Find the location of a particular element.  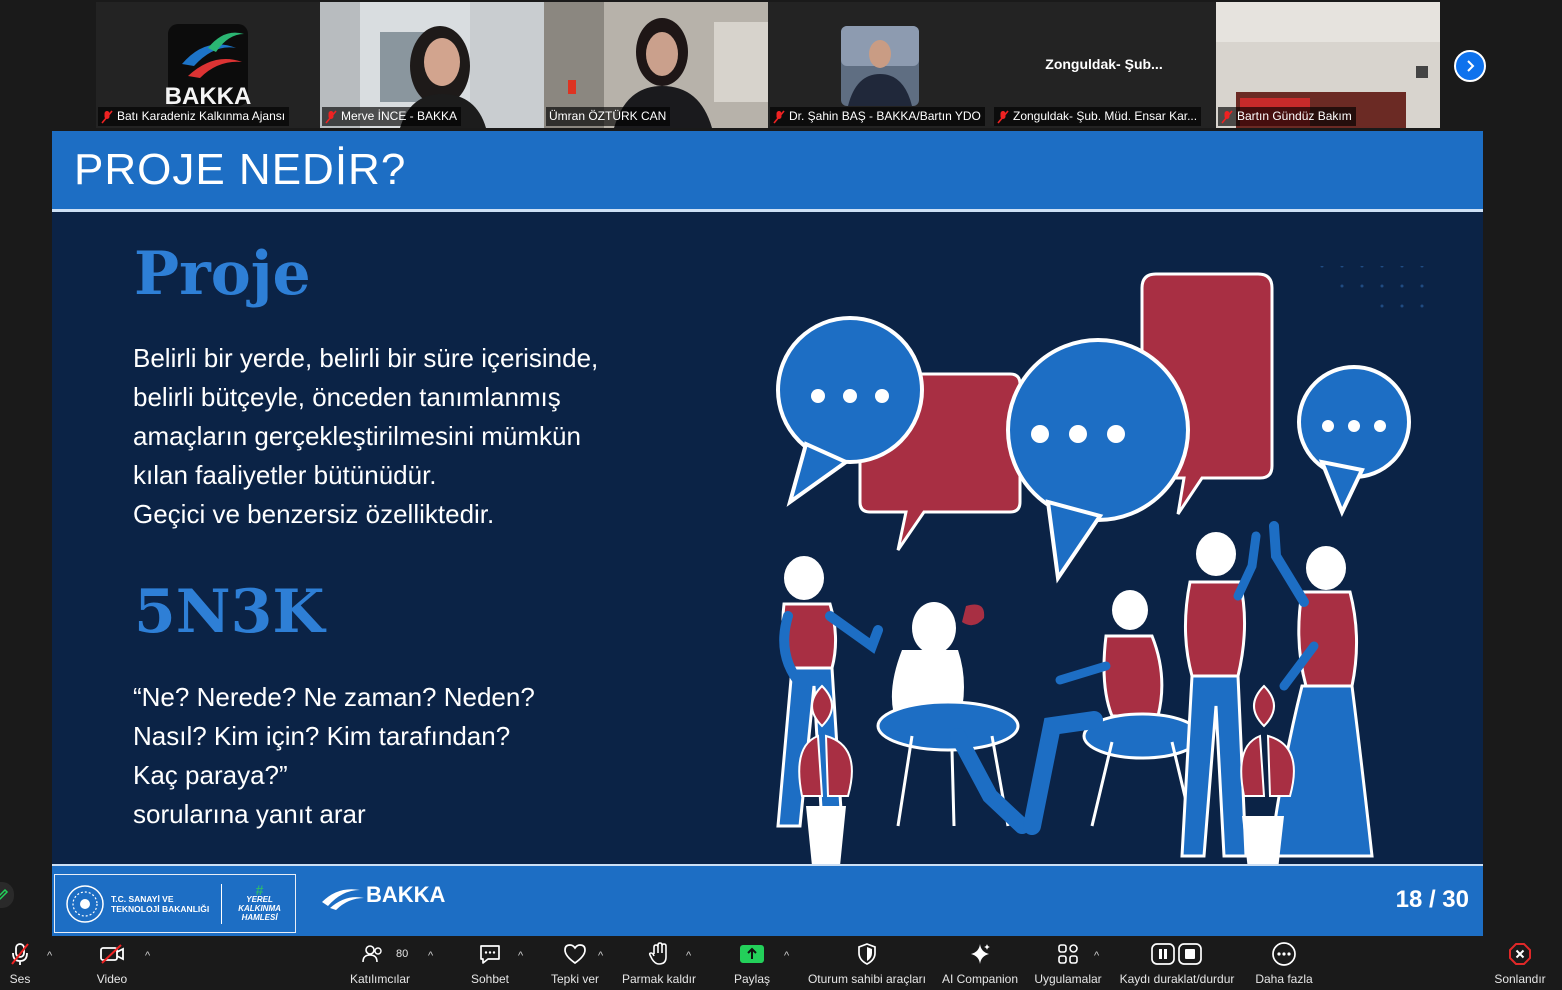

more-button: Daha fazla is located at coordinates (1284, 963).